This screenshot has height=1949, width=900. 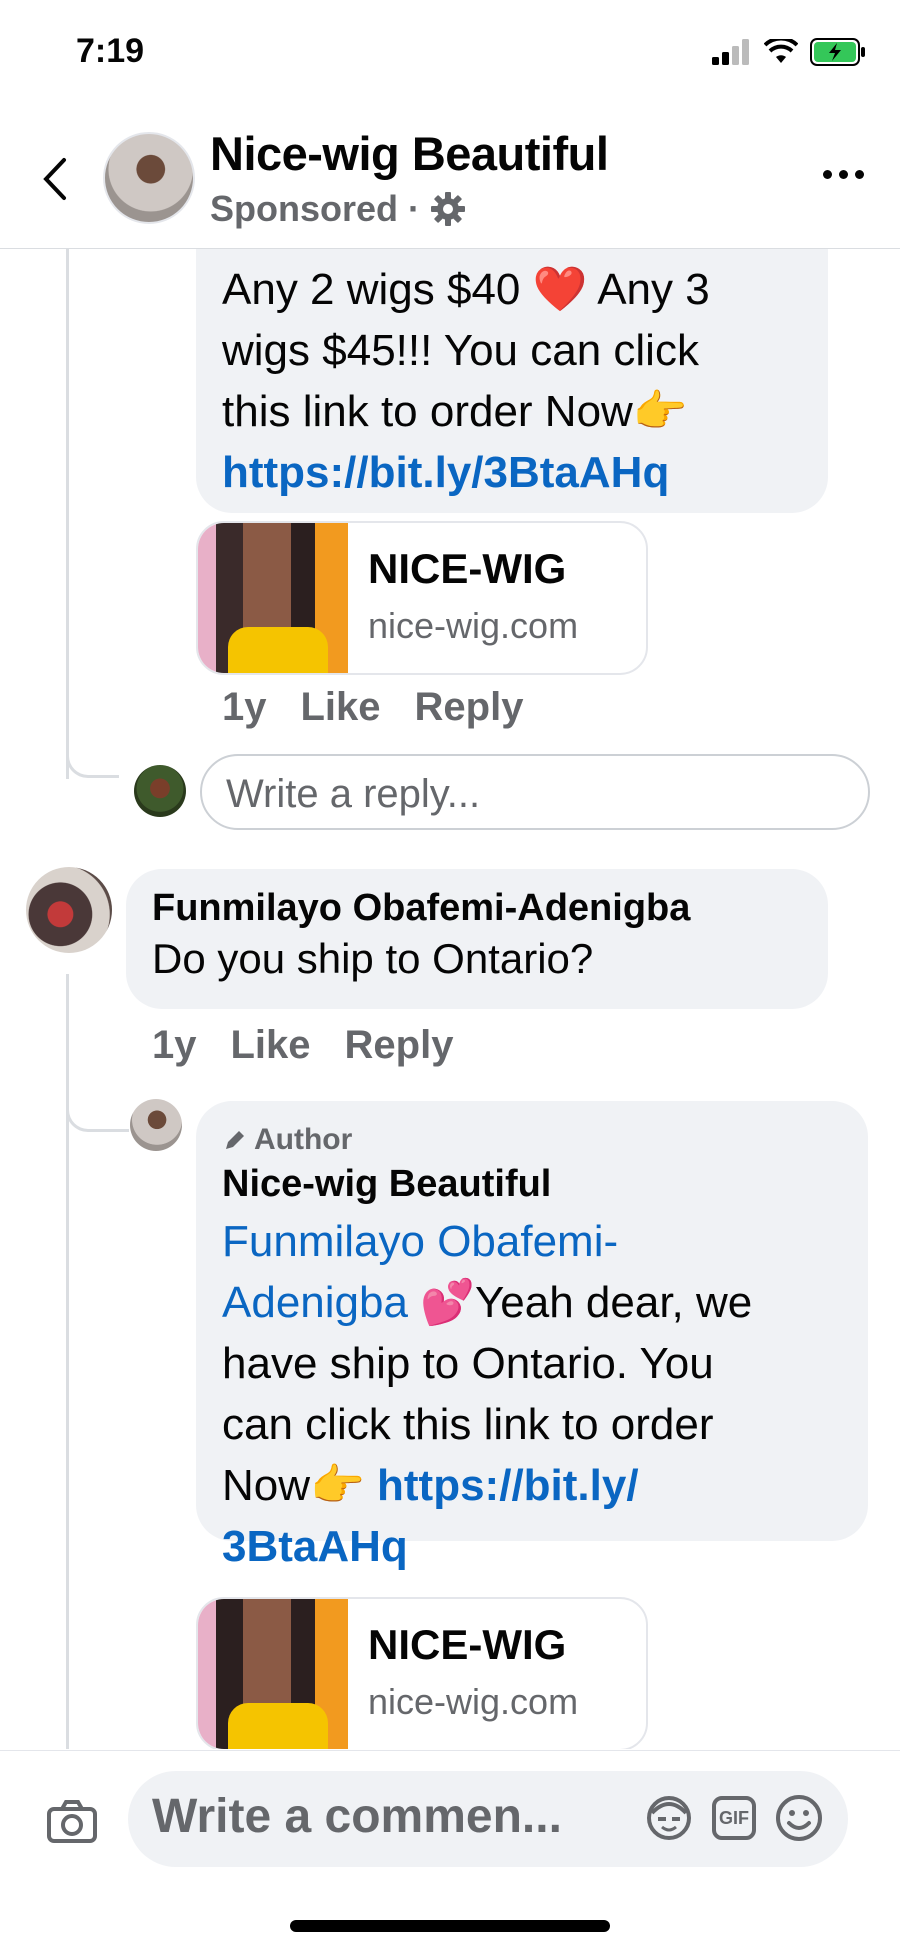 I want to click on order-link: https://bit.ly/, so click(x=508, y=1485).